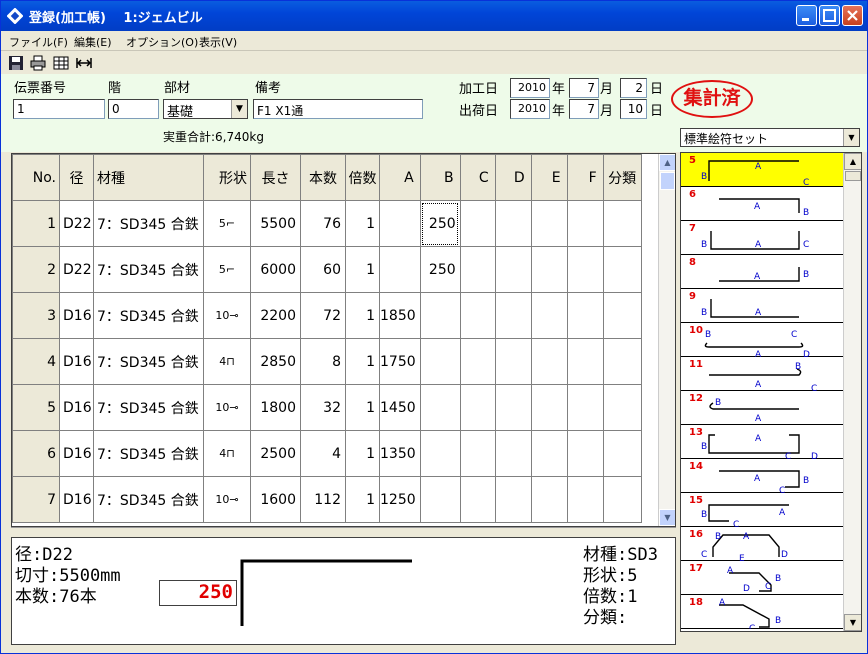 The height and width of the screenshot is (654, 868). What do you see at coordinates (400, 499) in the screenshot?
I see `cell-a: 1250` at bounding box center [400, 499].